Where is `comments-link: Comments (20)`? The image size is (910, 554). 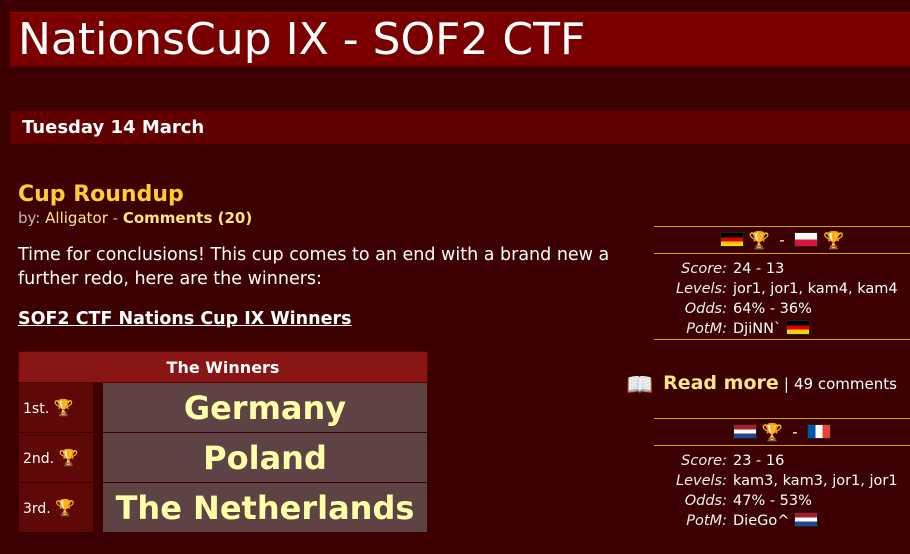
comments-link: Comments (20) is located at coordinates (187, 218).